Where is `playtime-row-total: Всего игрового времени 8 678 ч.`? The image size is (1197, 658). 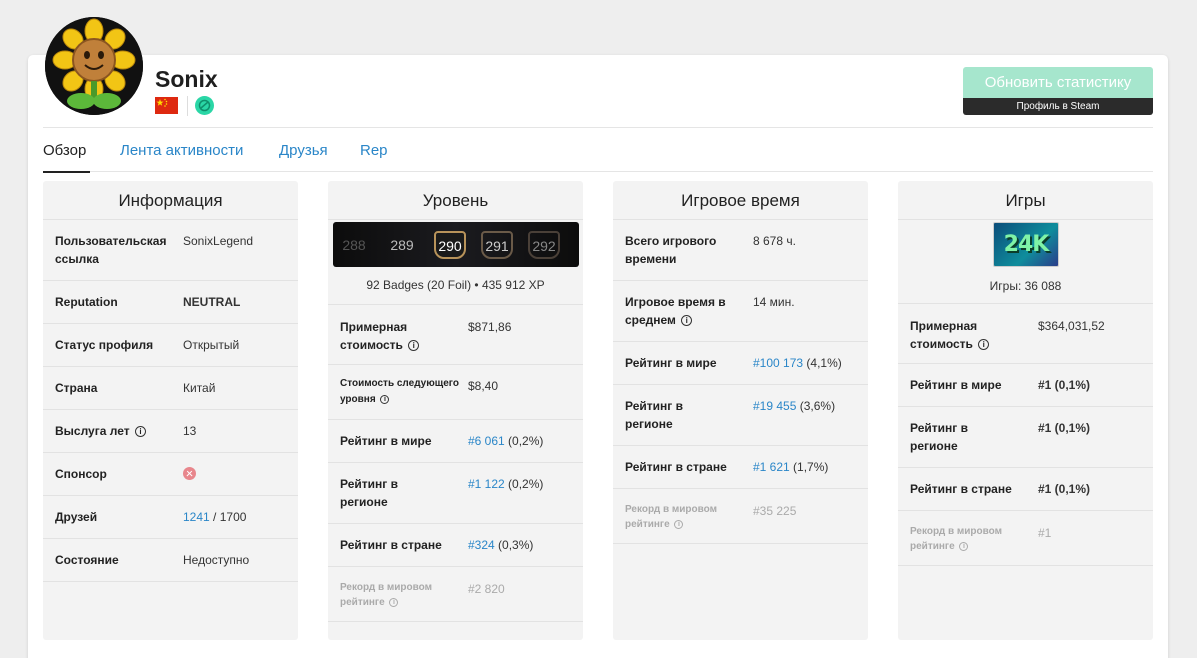
playtime-row-total: Всего игрового времени 8 678 ч. is located at coordinates (740, 250).